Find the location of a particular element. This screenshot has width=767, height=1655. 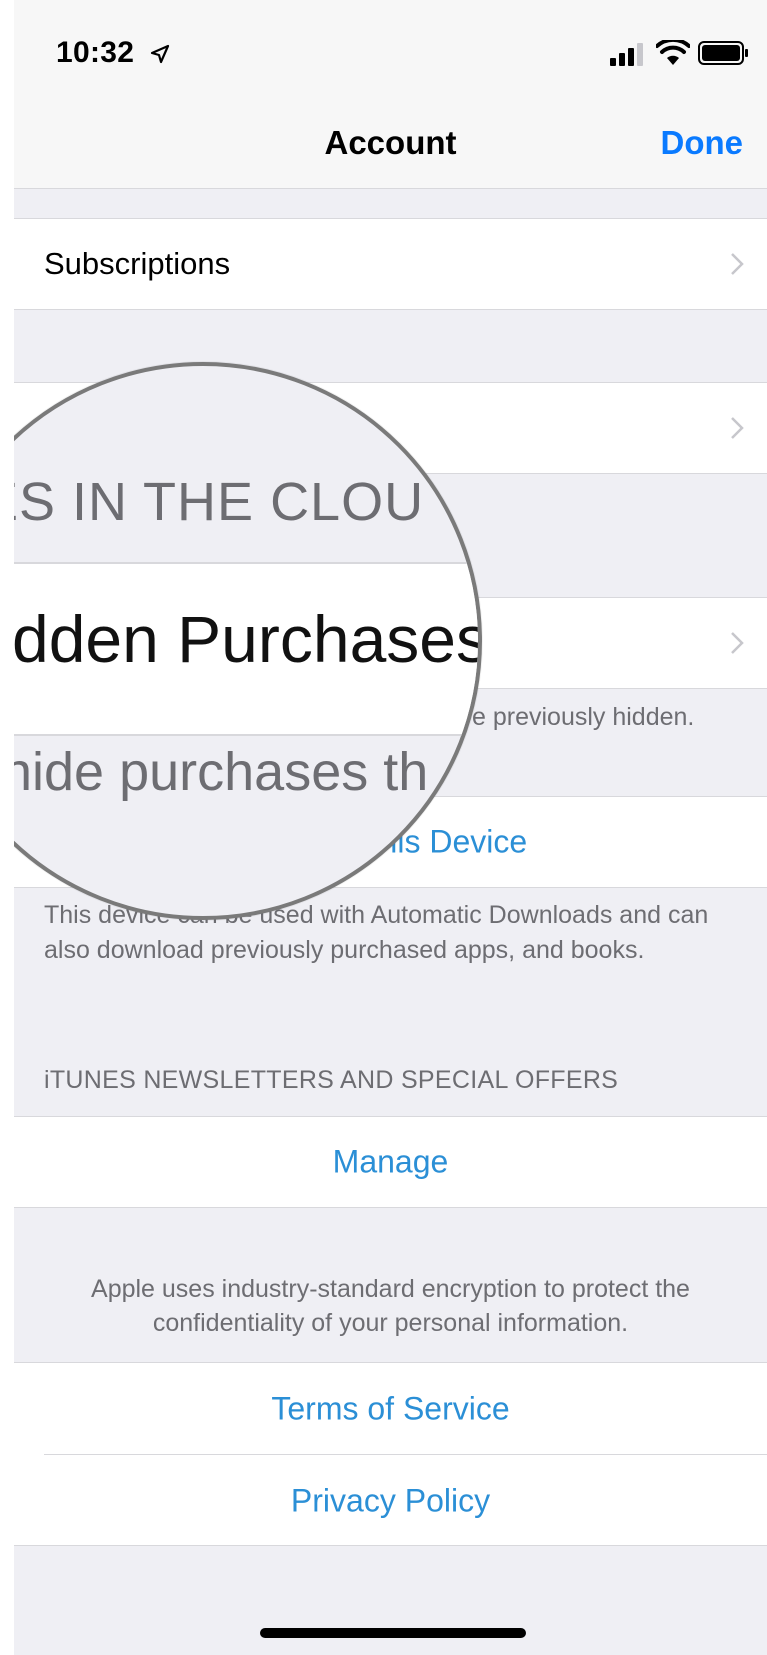

privacy-policy-link: Privacy Policy is located at coordinates (390, 1501).